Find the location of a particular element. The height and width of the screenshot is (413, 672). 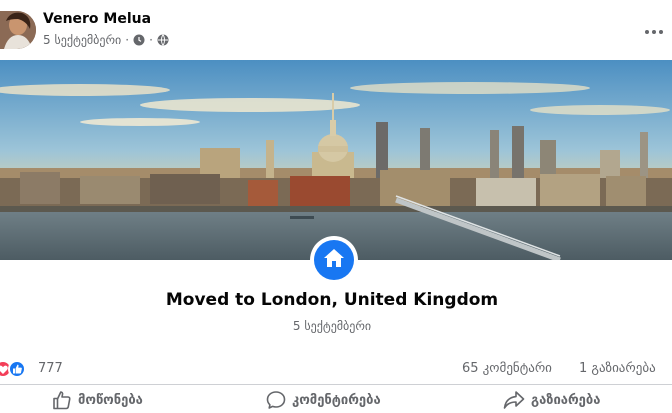

more-options-button is located at coordinates (654, 28).